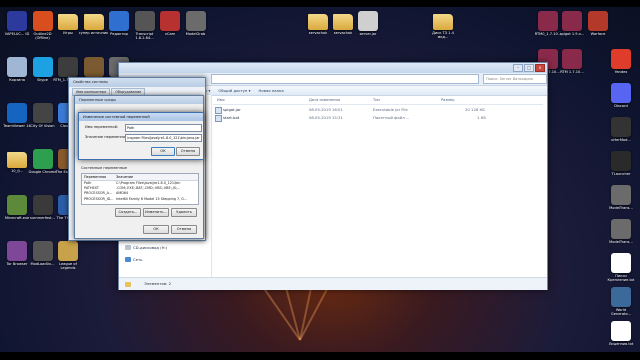 The image size is (640, 360). I want to click on desktop-icon: ModelGrab, so click(196, 23).